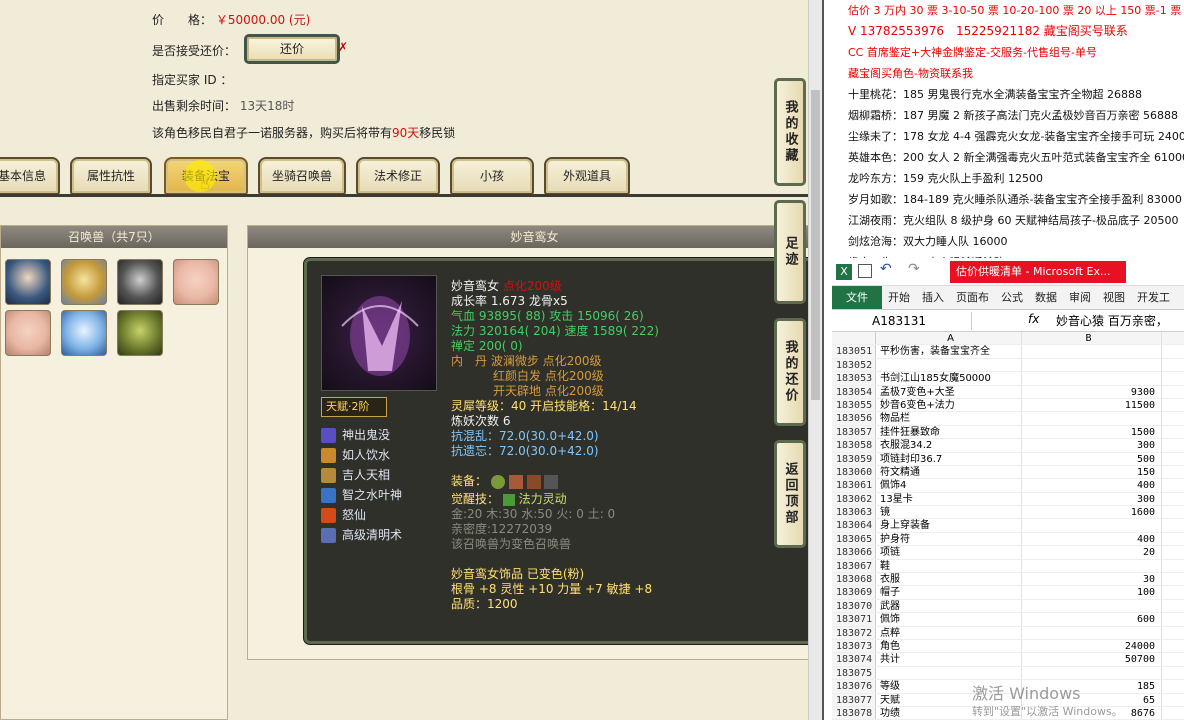 The height and width of the screenshot is (720, 1184). What do you see at coordinates (361, 515) in the screenshot?
I see `skill-item: 怒仙` at bounding box center [361, 515].